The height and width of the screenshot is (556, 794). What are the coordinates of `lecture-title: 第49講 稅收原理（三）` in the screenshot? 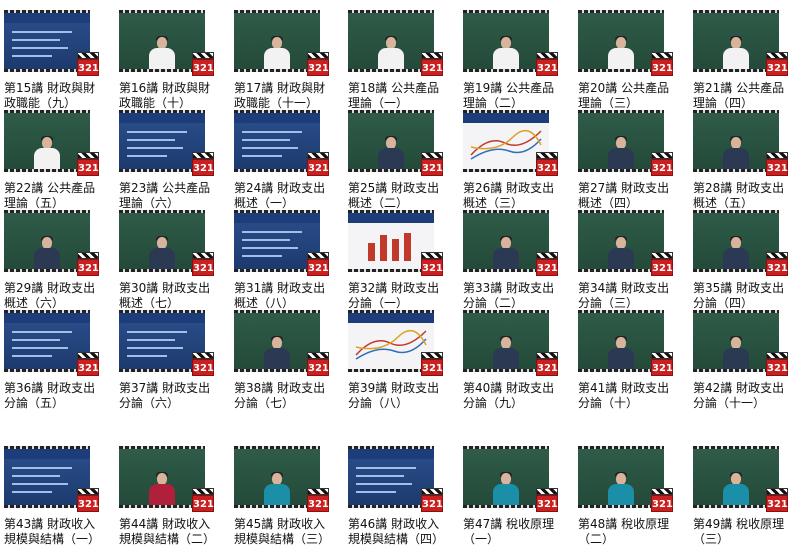 It's located at (743, 532).